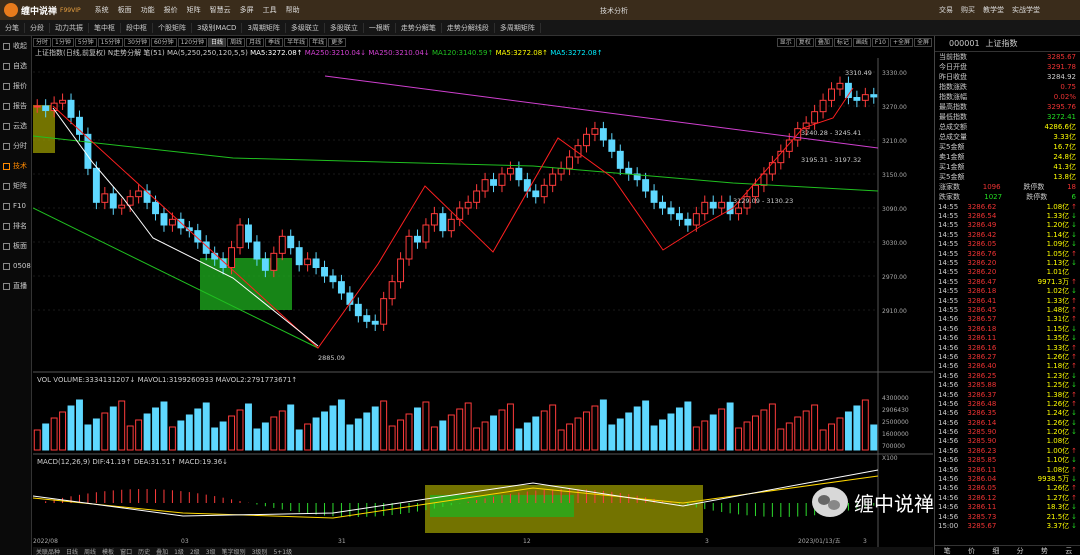 This screenshot has height=555, width=1080. I want to click on tick-row: 14:56 3285.85 1.10亿 ↓, so click(1007, 460).